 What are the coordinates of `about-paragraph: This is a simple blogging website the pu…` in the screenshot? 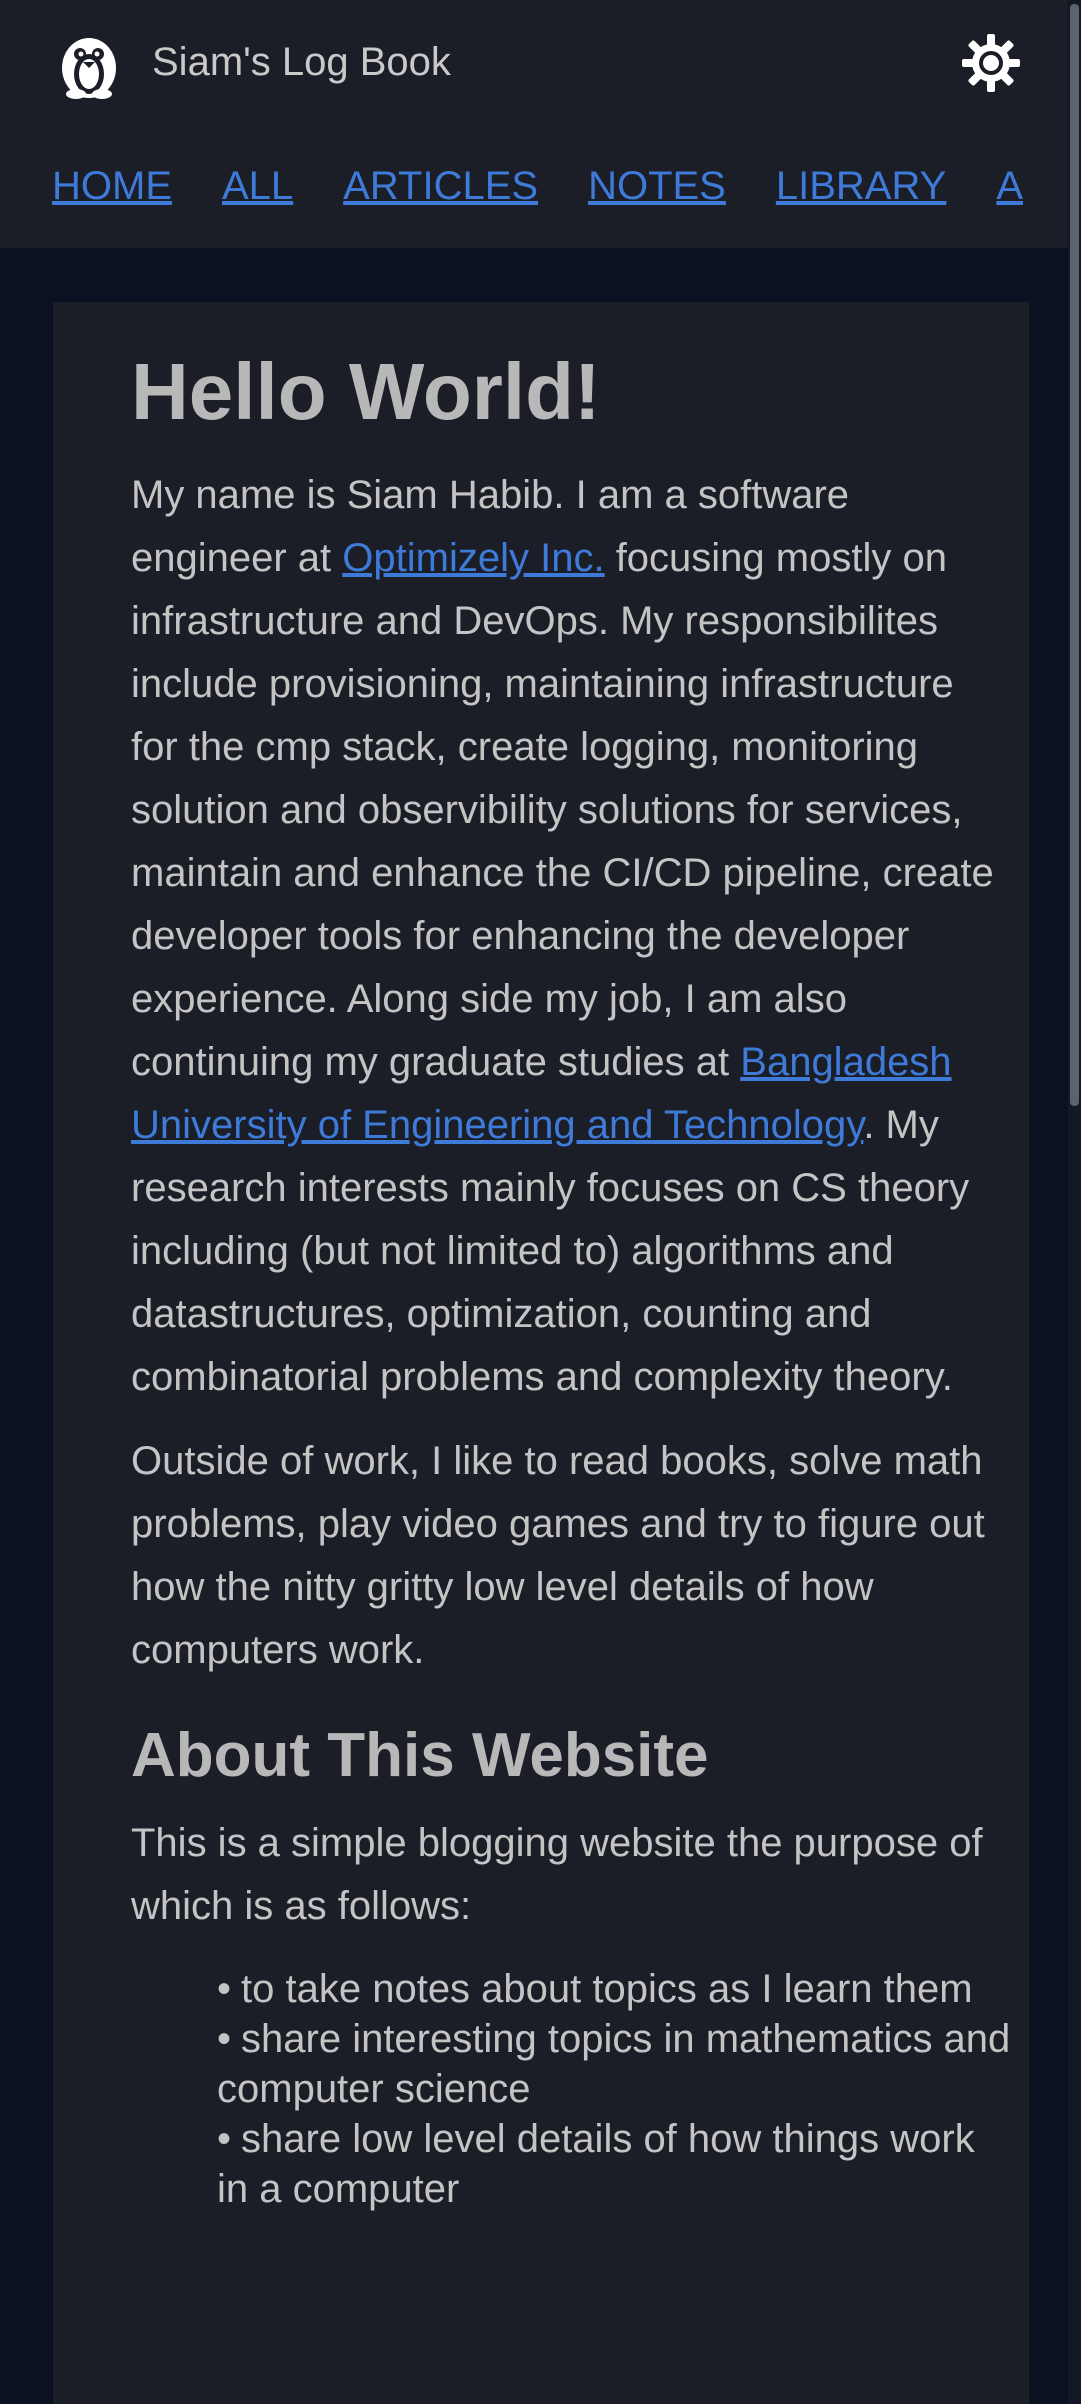 It's located at (557, 1874).